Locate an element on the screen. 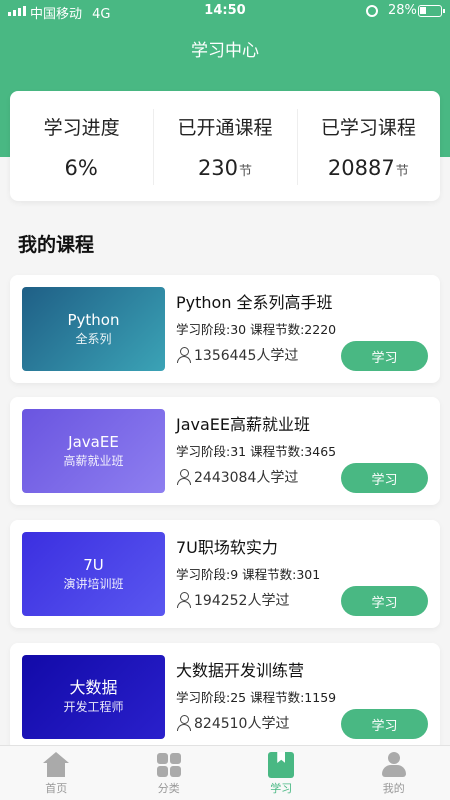 Image resolution: width=450 pixels, height=800 pixels. stat-value: 20887 is located at coordinates (361, 168).